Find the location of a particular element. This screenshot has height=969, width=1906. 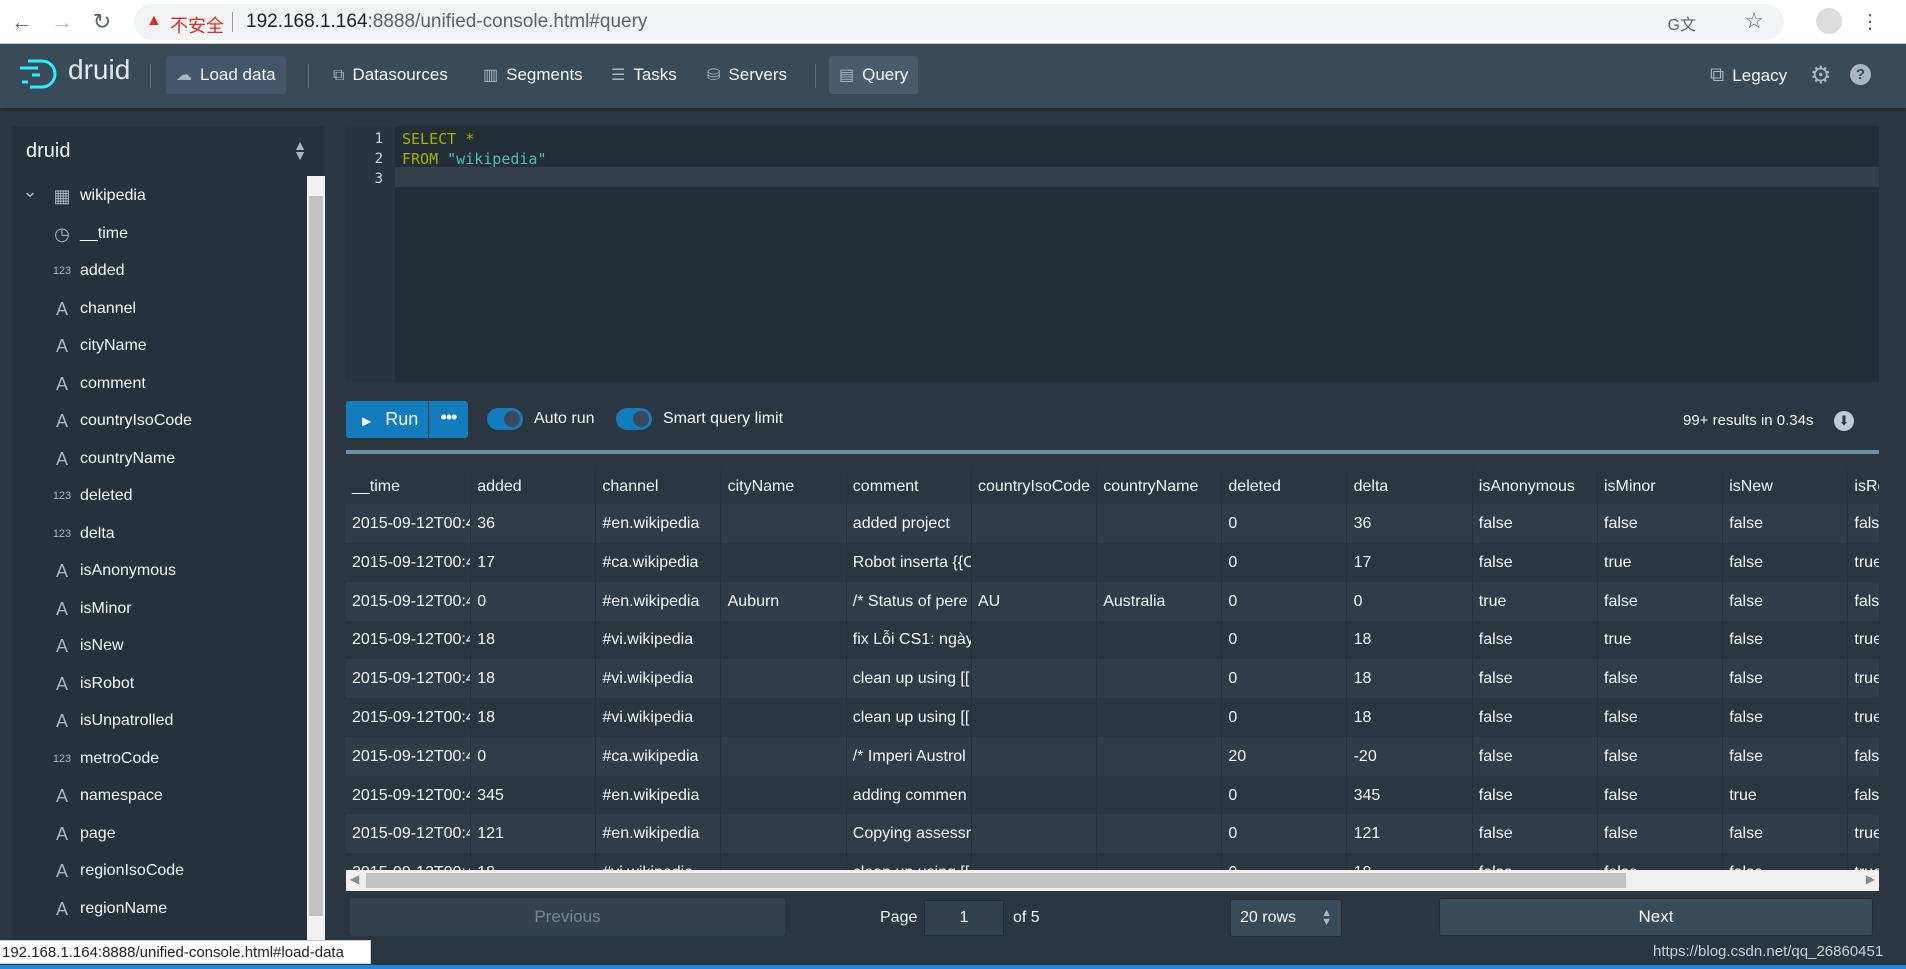

column-header-cityName: cityName is located at coordinates (784, 486).